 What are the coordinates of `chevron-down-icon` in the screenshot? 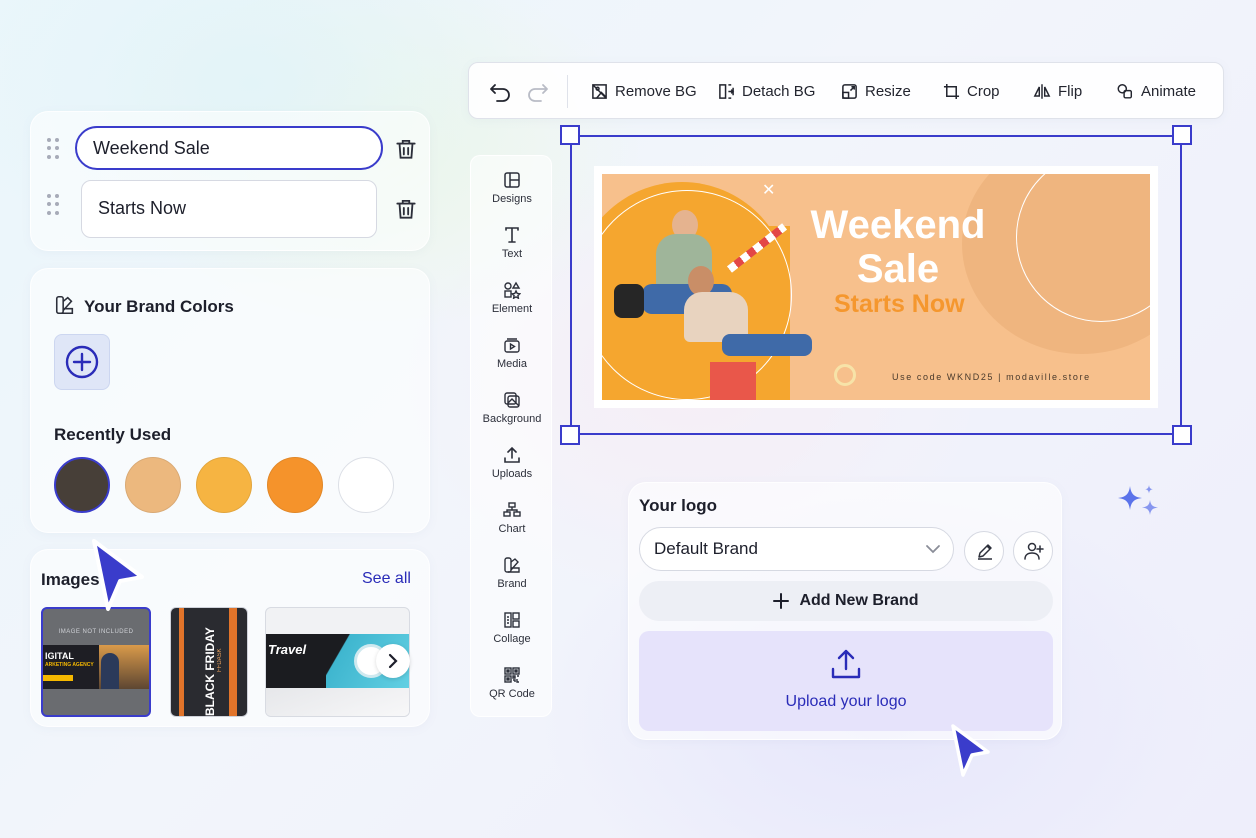 It's located at (933, 549).